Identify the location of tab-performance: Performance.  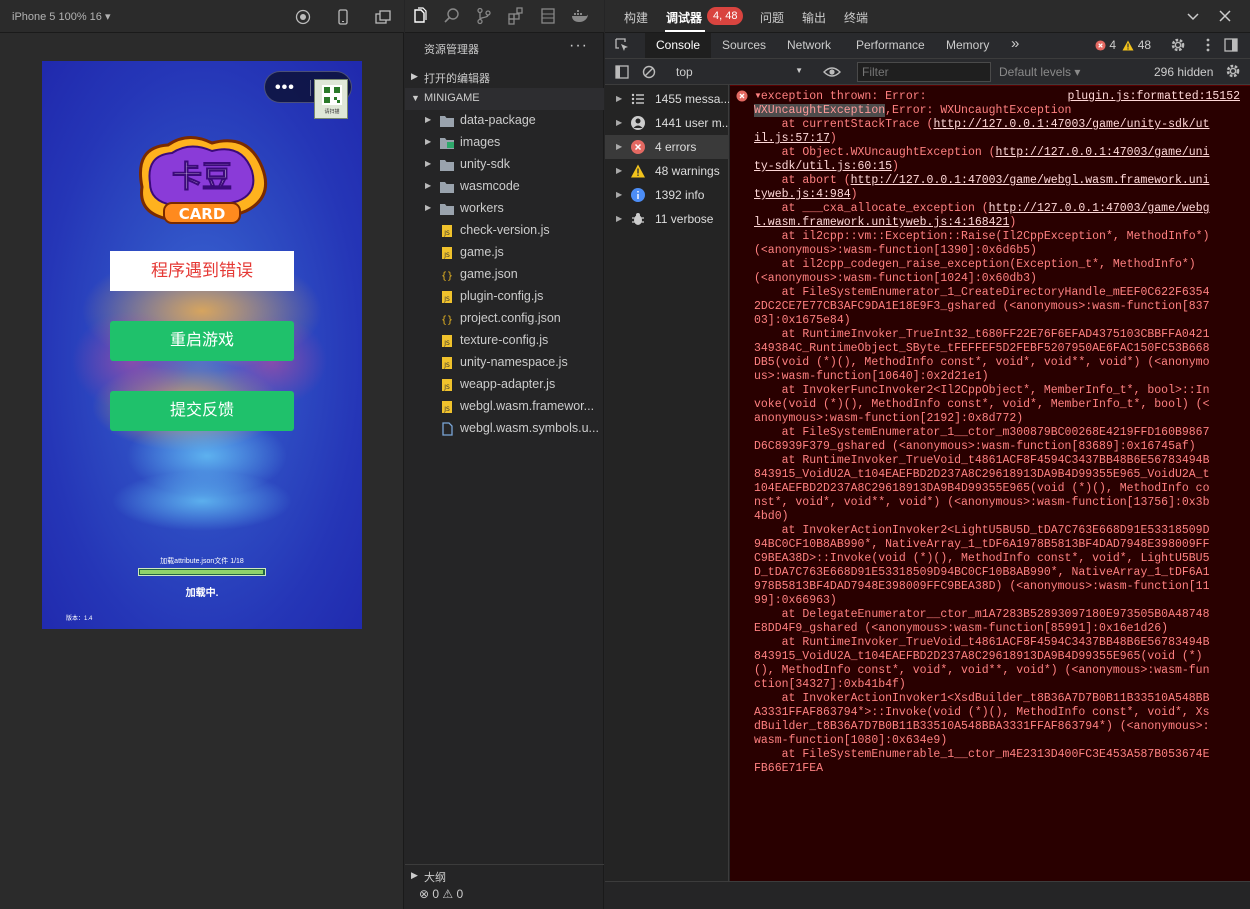
(890, 45).